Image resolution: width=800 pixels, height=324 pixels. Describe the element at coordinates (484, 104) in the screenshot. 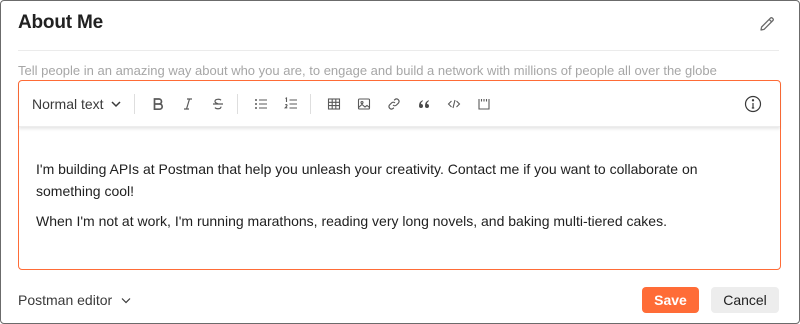

I see `code-block-icon` at that location.